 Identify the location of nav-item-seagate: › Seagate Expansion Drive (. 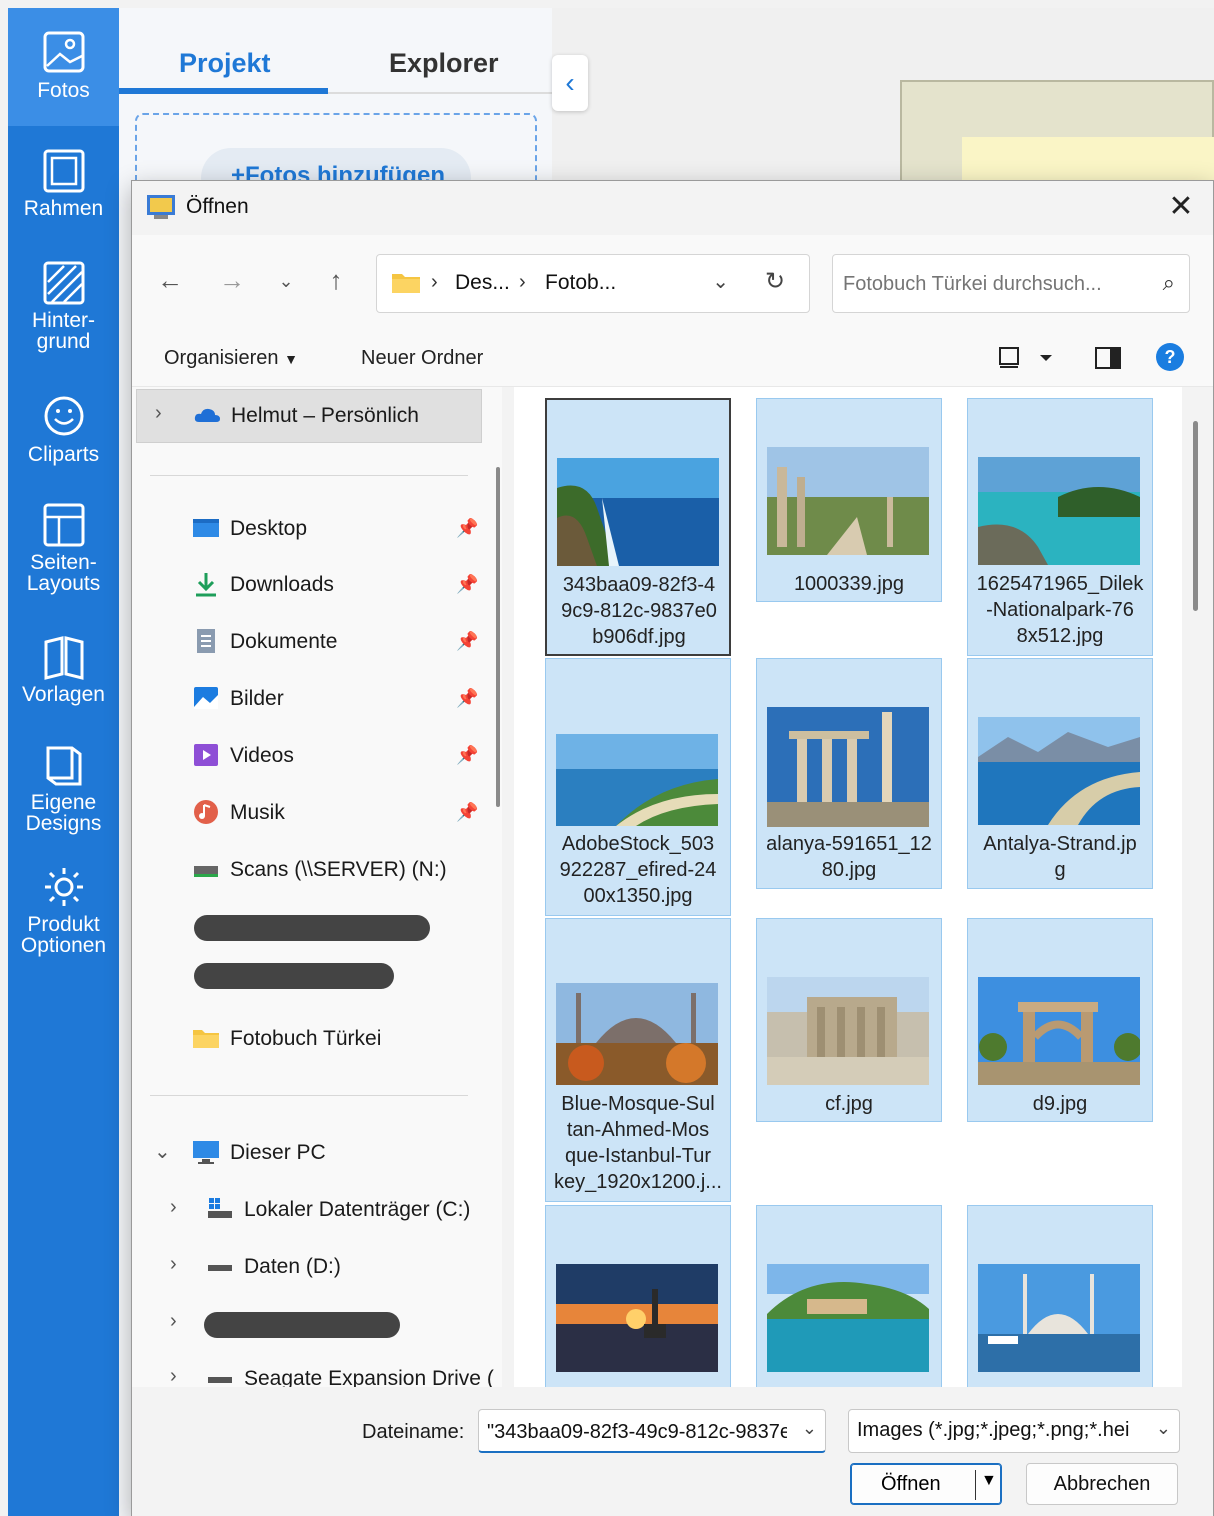
(313, 1370).